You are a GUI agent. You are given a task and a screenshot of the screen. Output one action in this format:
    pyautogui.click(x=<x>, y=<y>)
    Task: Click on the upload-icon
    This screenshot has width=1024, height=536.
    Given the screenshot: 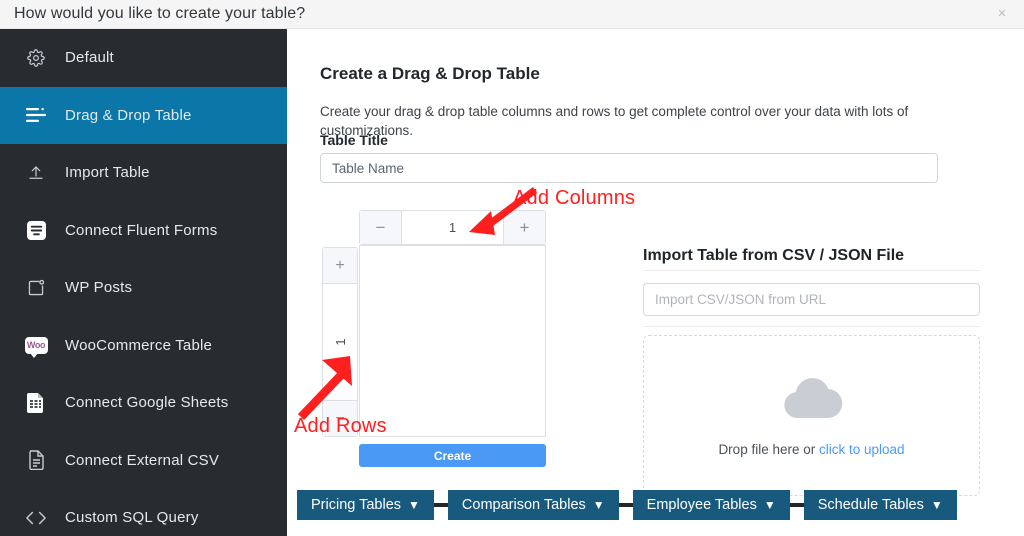 What is the action you would take?
    pyautogui.click(x=36, y=173)
    